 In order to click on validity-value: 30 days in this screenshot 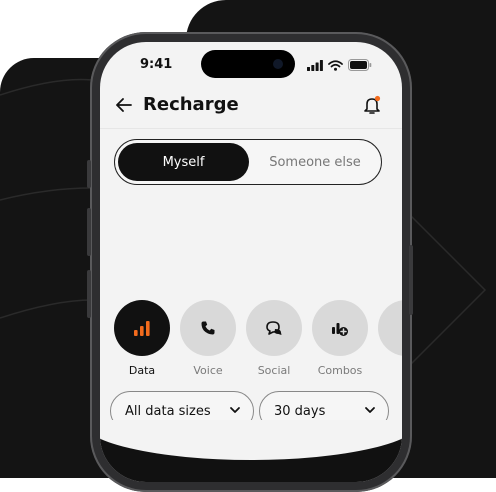, I will do `click(300, 411)`.